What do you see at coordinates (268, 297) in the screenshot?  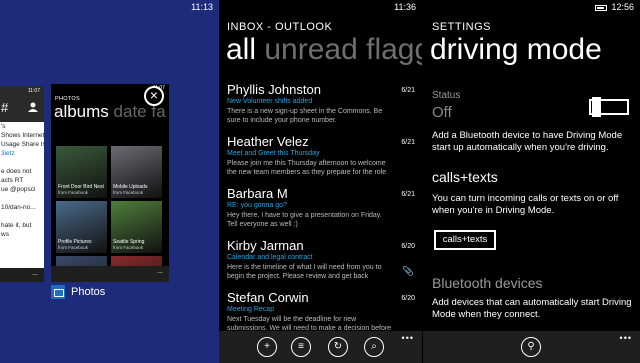 I see `email-sender: Stefan Corwin` at bounding box center [268, 297].